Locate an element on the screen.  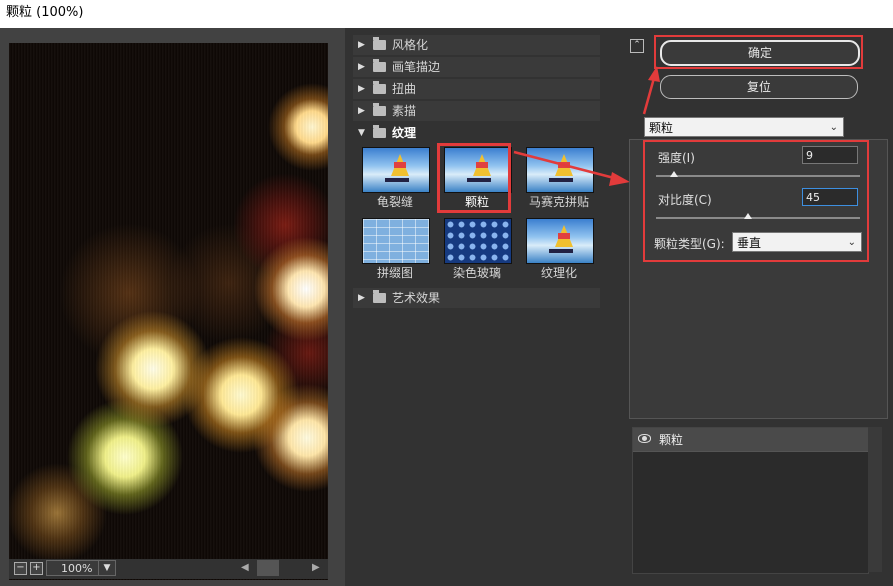
window-title: 颗粒 (100%) is located at coordinates (446, 14).